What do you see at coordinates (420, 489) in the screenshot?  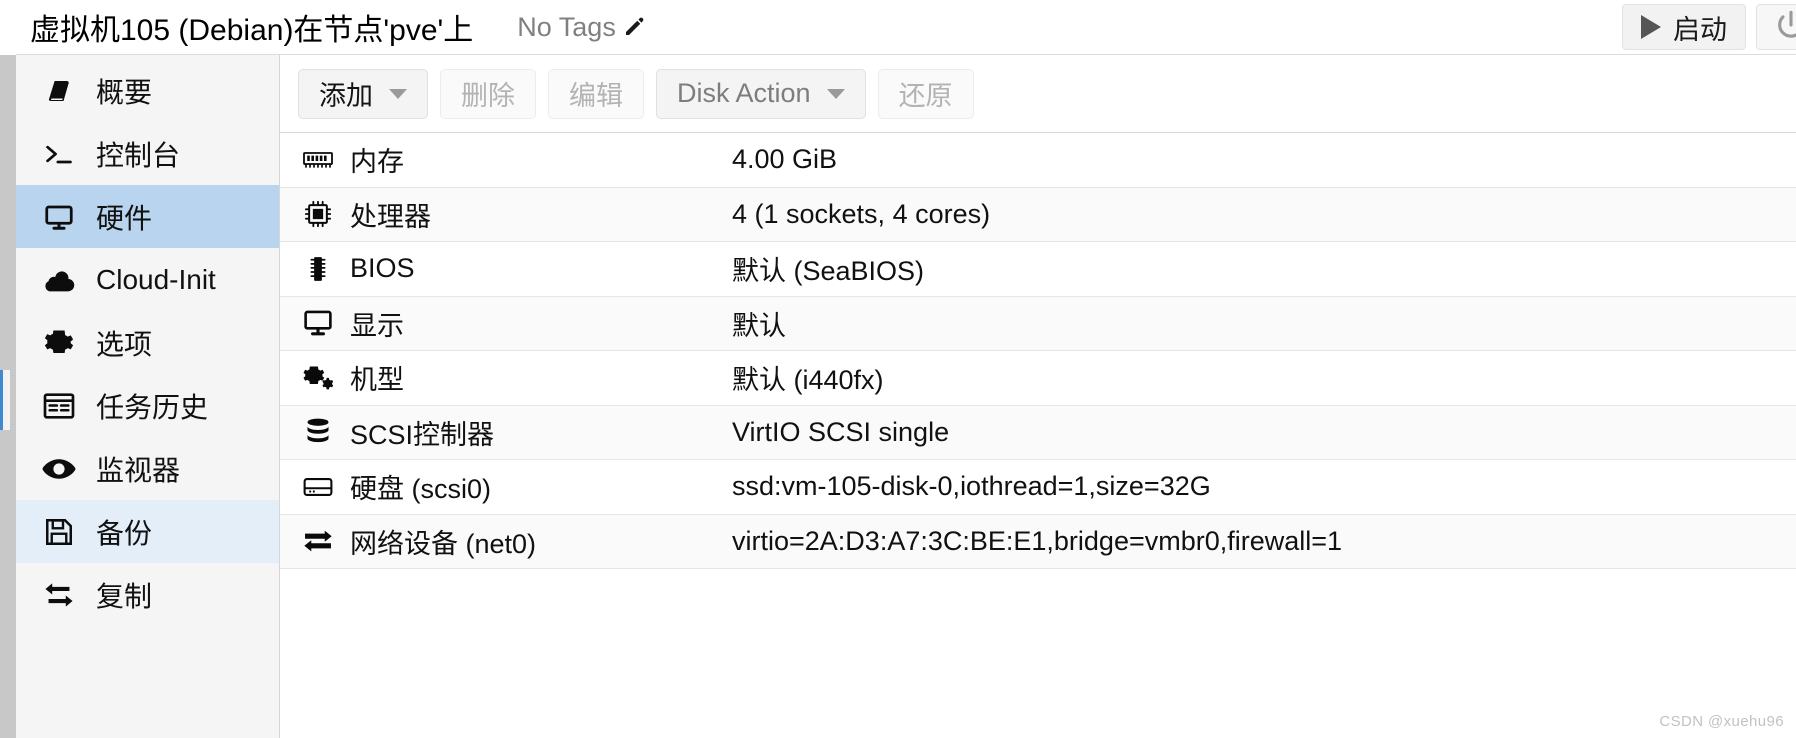 I see `table-cell-key: 硬盘 (scsi0)` at bounding box center [420, 489].